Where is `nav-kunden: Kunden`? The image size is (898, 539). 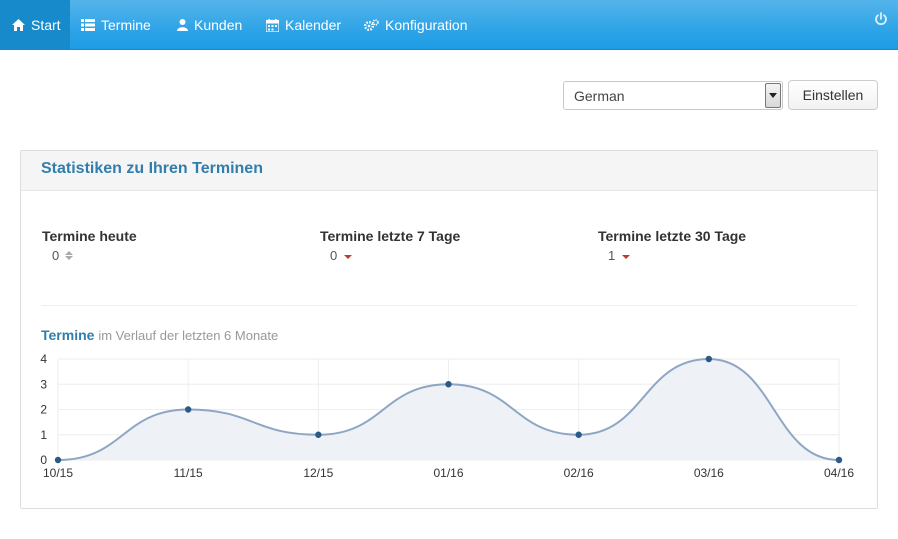 nav-kunden: Kunden is located at coordinates (209, 25).